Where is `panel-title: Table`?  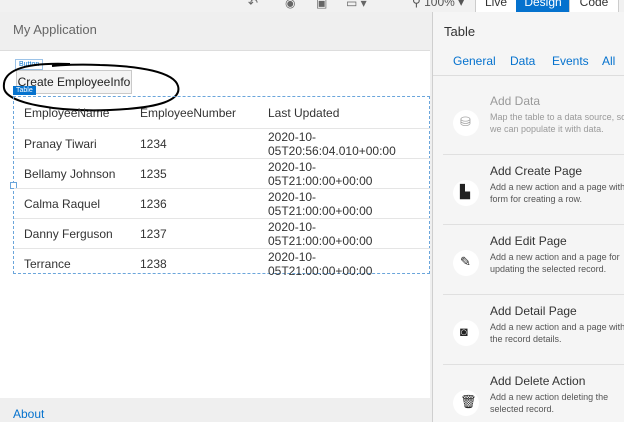 panel-title: Table is located at coordinates (460, 31).